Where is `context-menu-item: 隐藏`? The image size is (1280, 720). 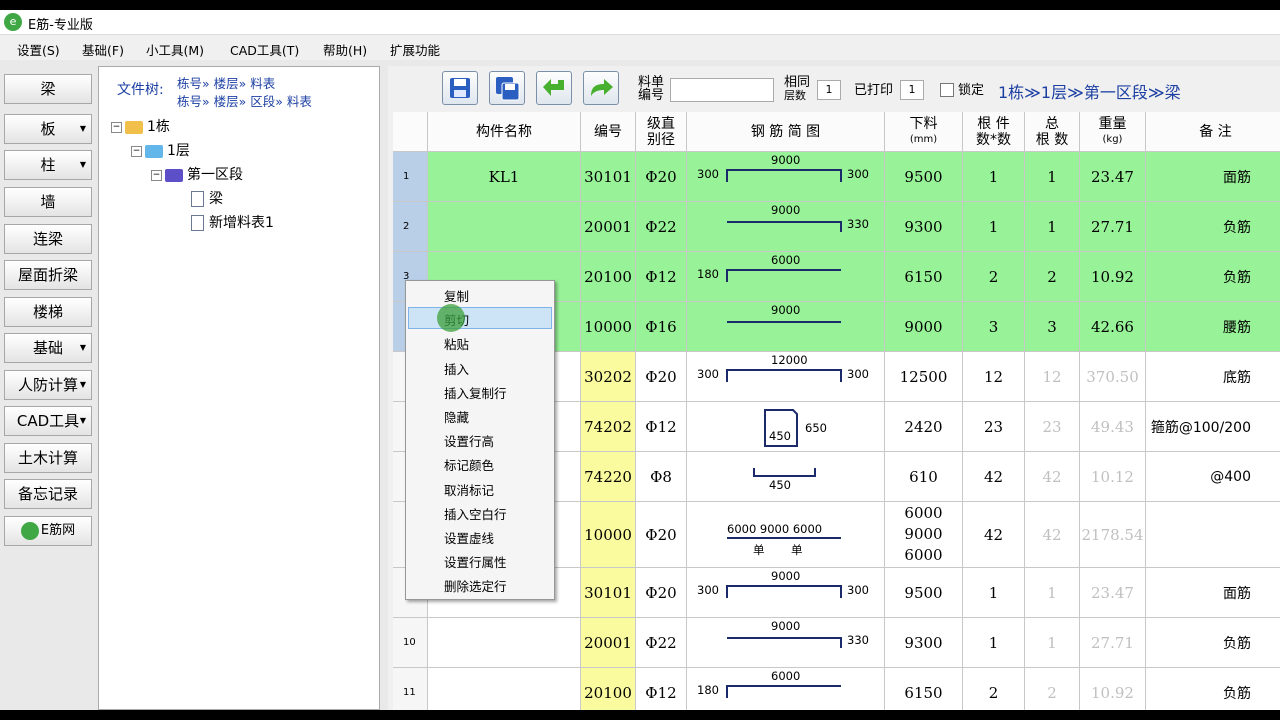 context-menu-item: 隐藏 is located at coordinates (456, 416).